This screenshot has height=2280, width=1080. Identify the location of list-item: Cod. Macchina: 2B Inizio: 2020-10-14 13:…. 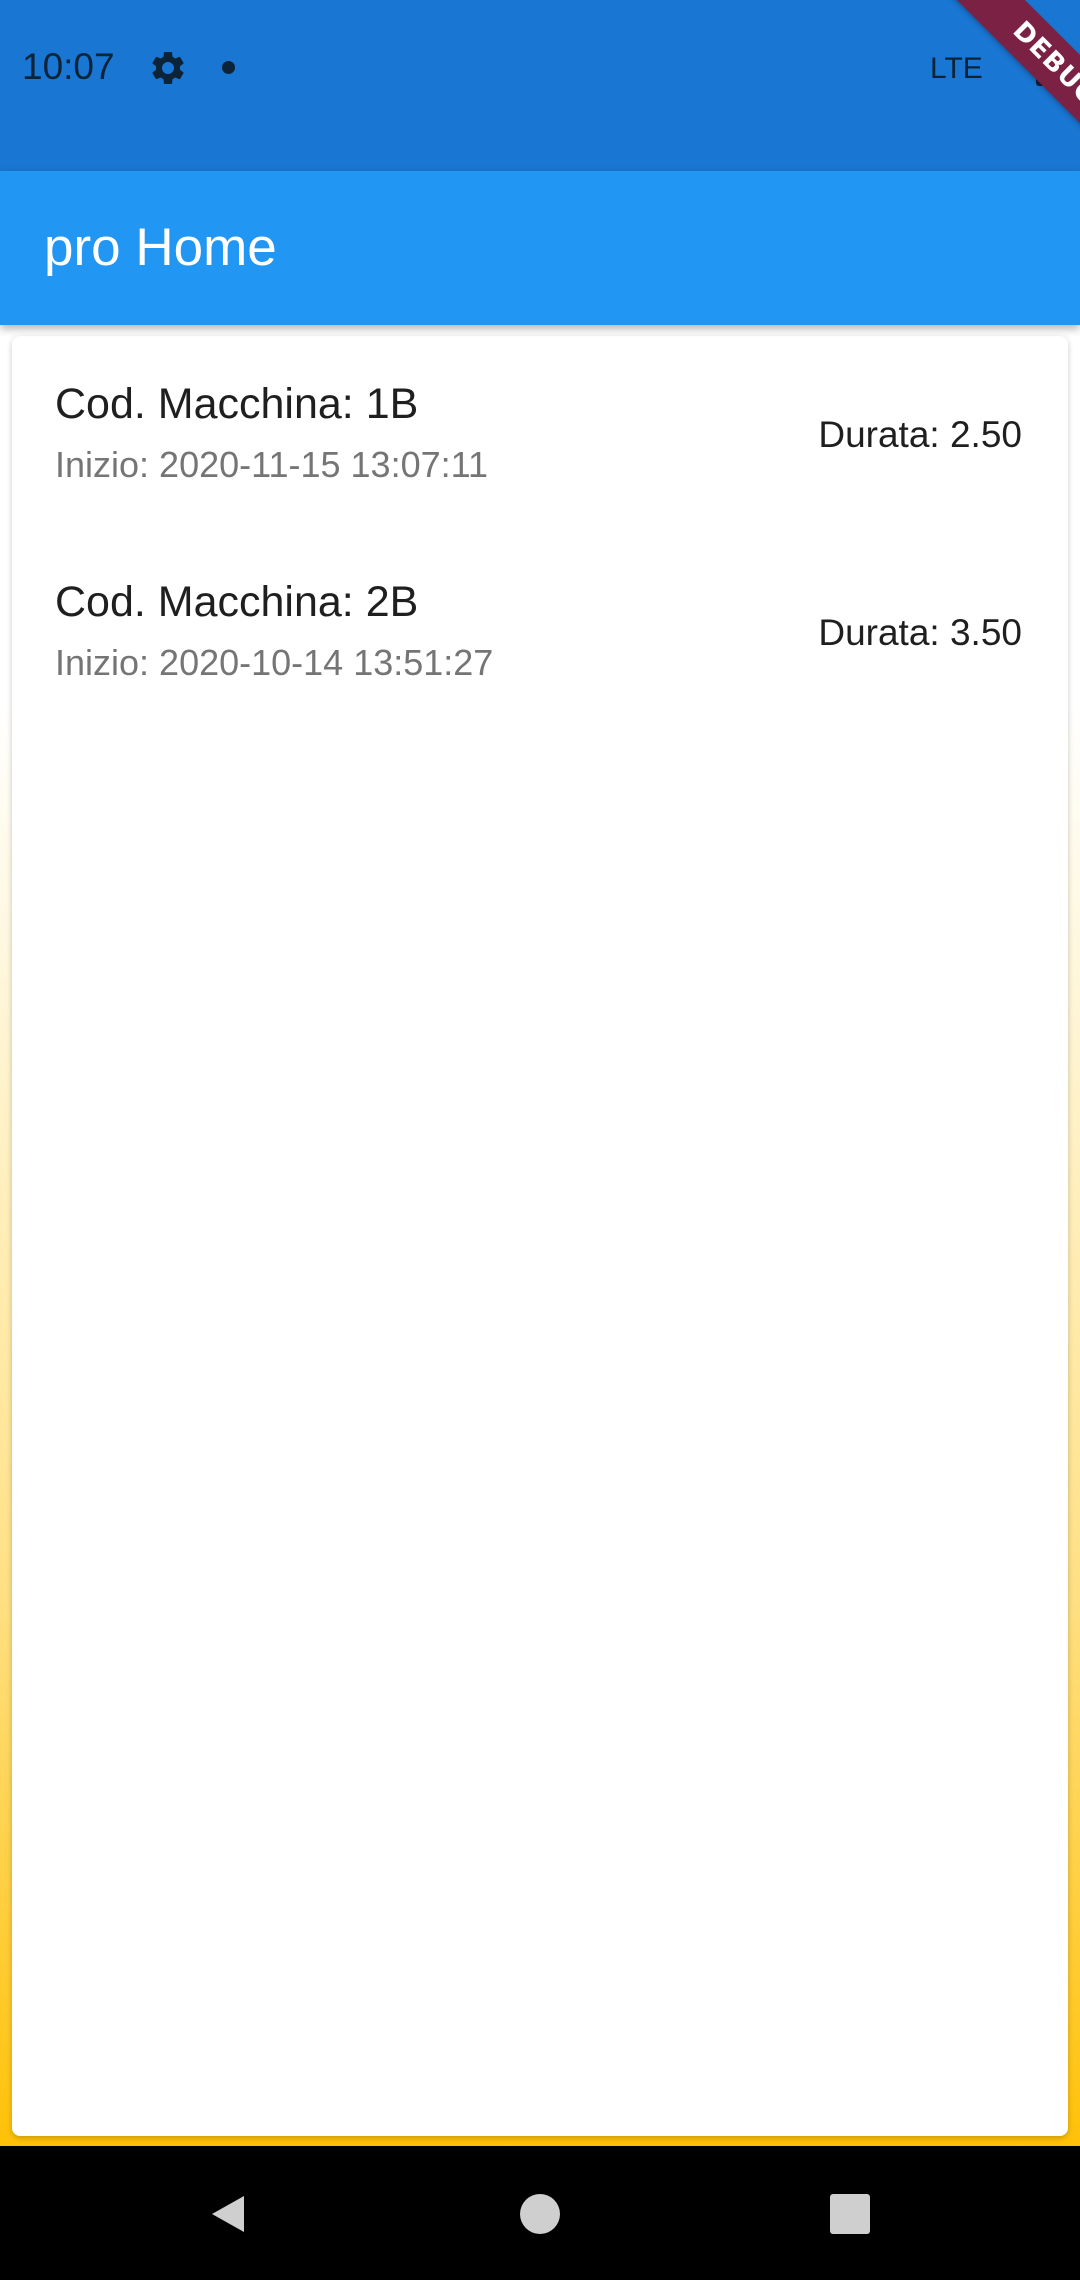
(540, 633).